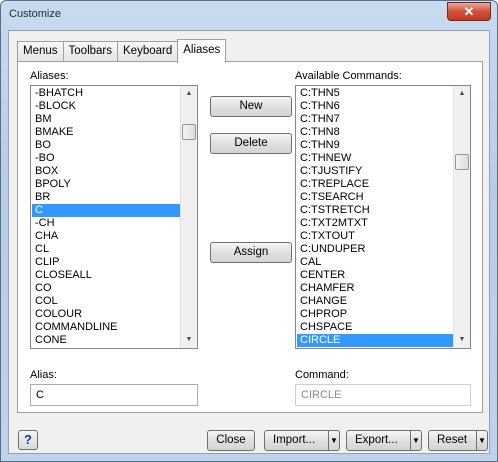  Describe the element at coordinates (375, 262) in the screenshot. I see `command-list-item: CAL` at that location.